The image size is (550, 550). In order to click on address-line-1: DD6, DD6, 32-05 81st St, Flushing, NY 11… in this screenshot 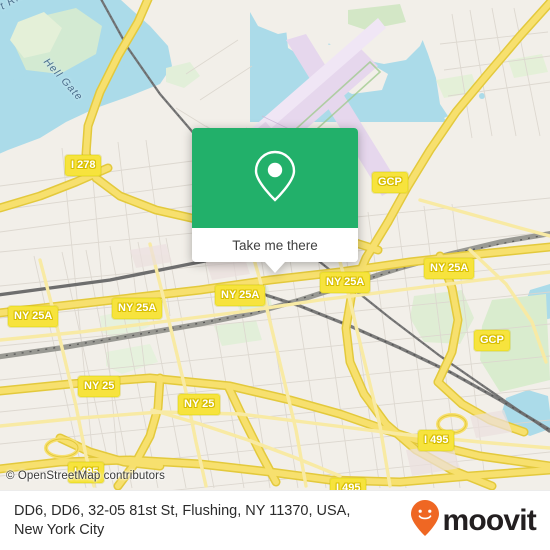, I will do `click(182, 510)`.